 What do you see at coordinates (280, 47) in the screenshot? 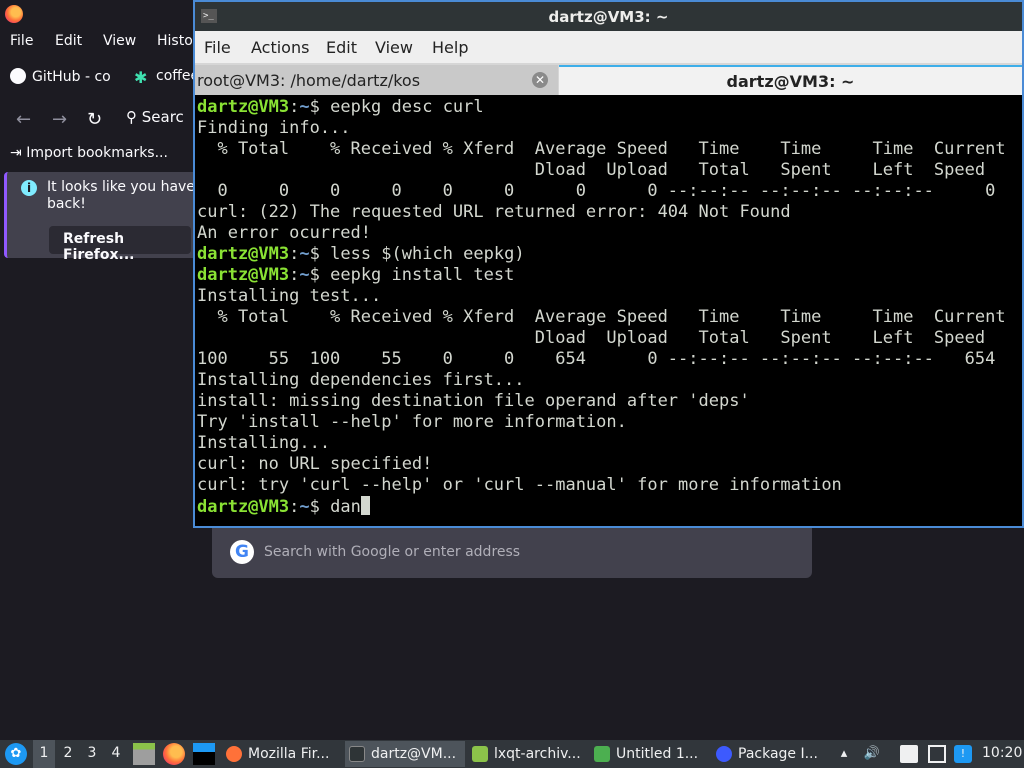
I see `terminal-menu-actions: Actions` at bounding box center [280, 47].